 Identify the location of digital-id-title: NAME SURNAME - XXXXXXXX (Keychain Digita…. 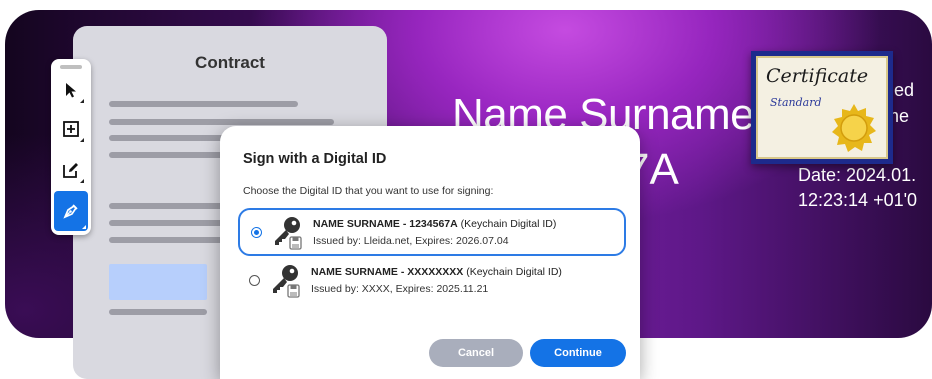
(436, 272).